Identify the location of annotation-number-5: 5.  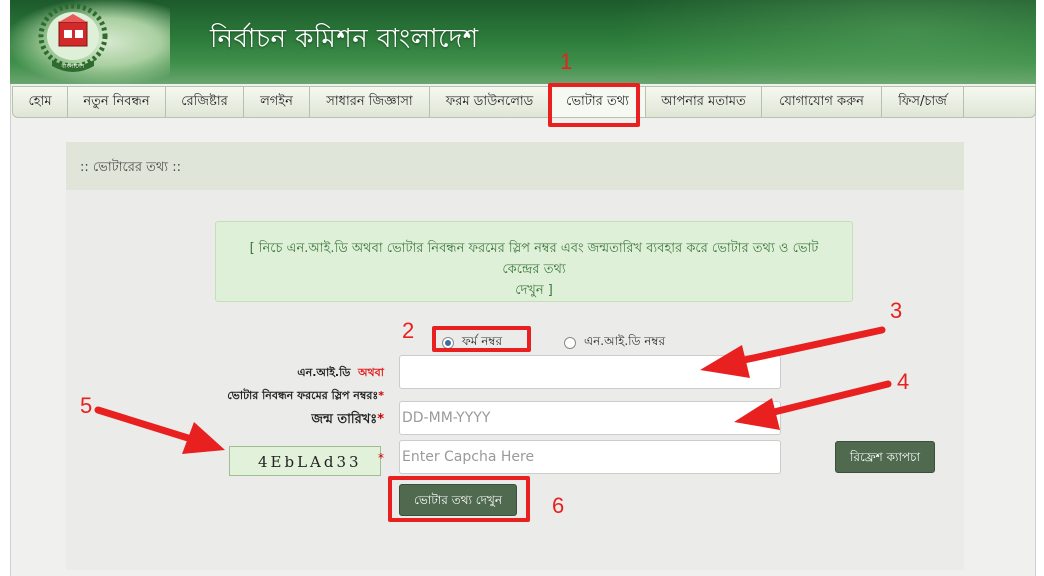
(86, 405).